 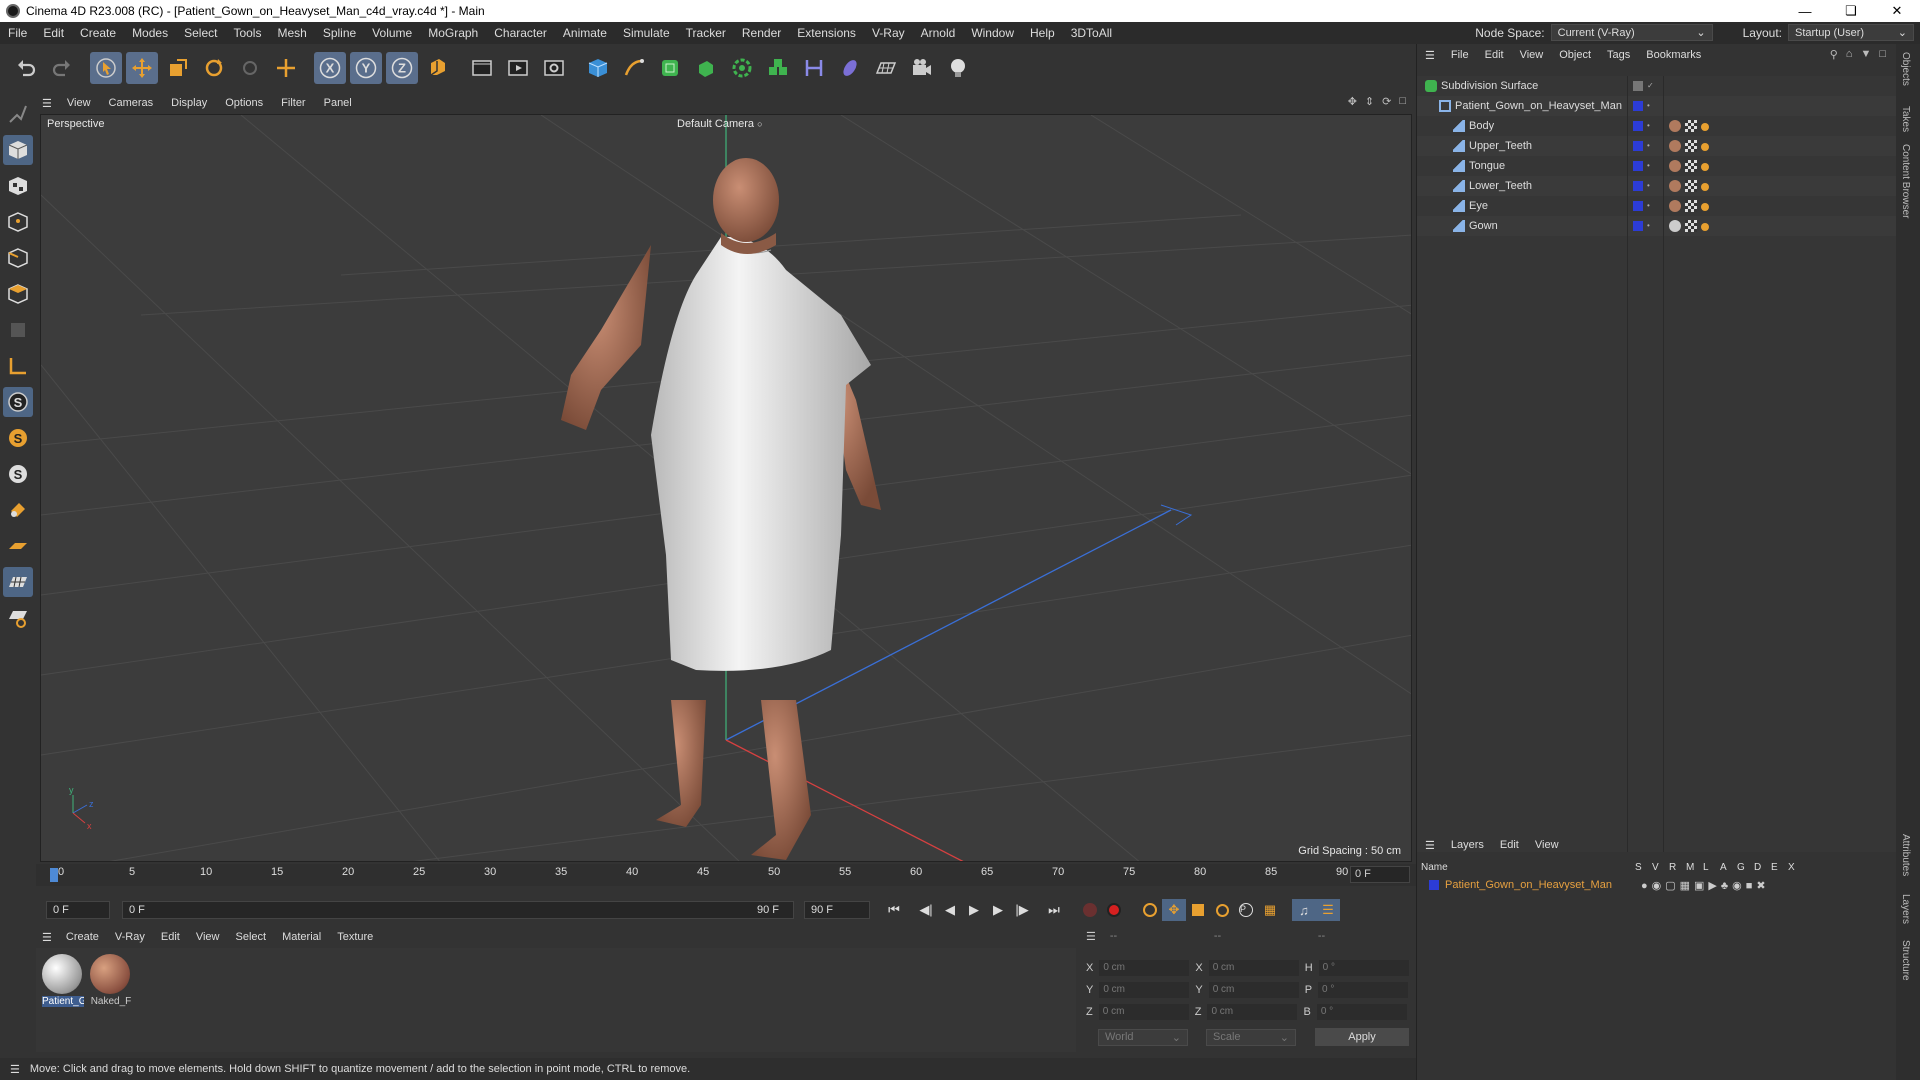 What do you see at coordinates (894, 910) in the screenshot?
I see `go-to-start-icon: ⏮` at bounding box center [894, 910].